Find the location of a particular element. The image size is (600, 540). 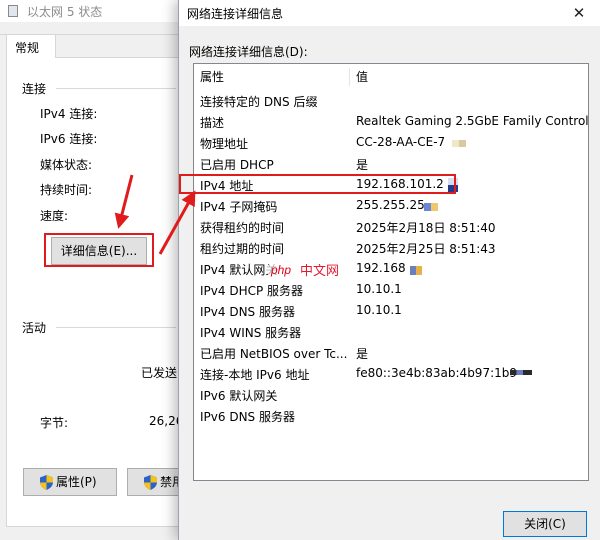

list-row: IPv4 子网掩码 255.255.25 is located at coordinates (391, 205).